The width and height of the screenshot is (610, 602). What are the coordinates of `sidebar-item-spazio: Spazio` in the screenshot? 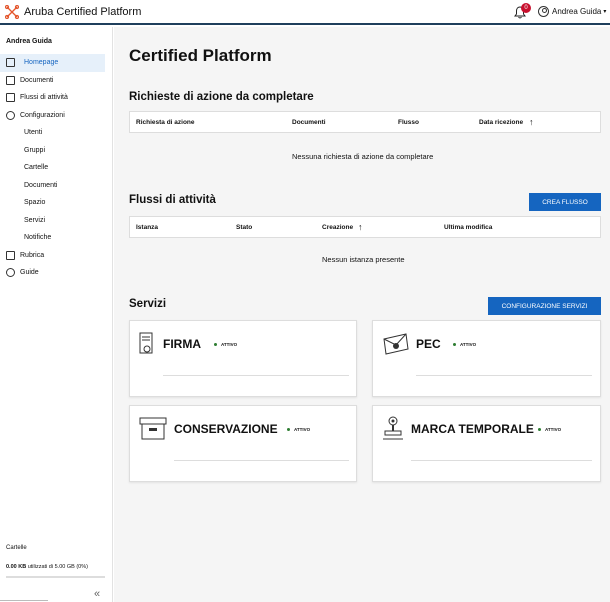 It's located at (56, 203).